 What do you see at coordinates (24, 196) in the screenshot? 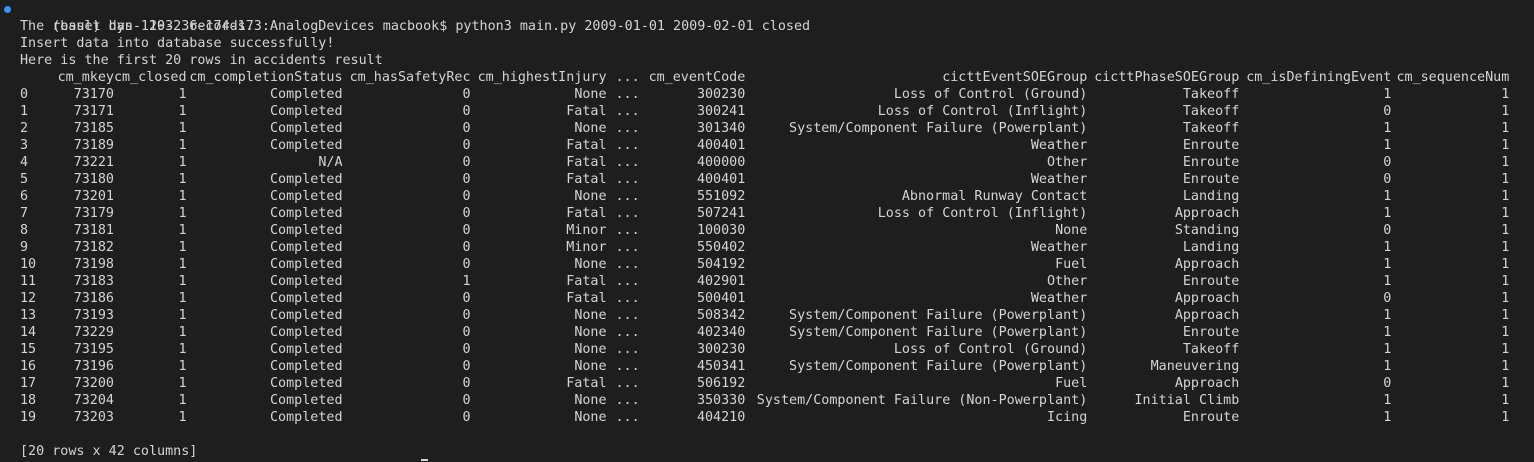
I see `row-index-cell: 6` at bounding box center [24, 196].